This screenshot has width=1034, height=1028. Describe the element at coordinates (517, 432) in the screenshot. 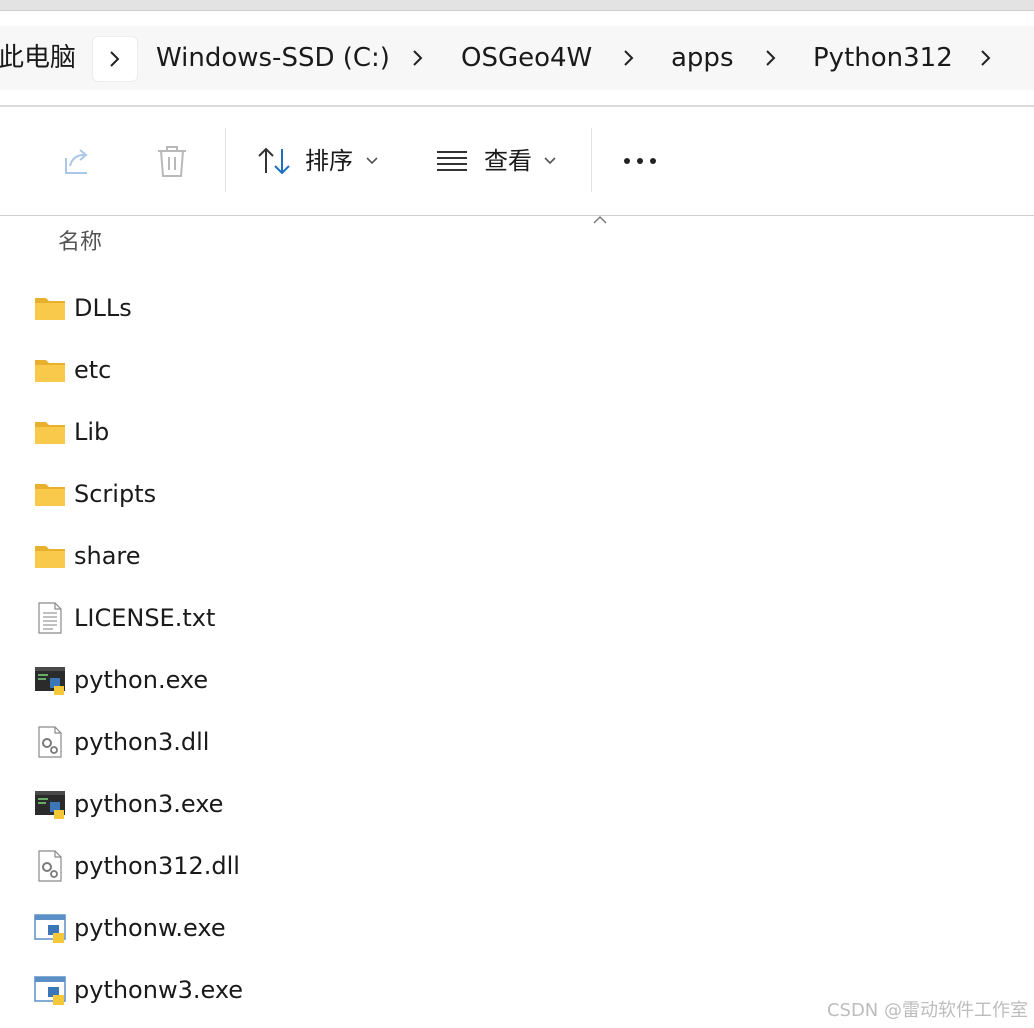

I see `list-item: Lib` at that location.